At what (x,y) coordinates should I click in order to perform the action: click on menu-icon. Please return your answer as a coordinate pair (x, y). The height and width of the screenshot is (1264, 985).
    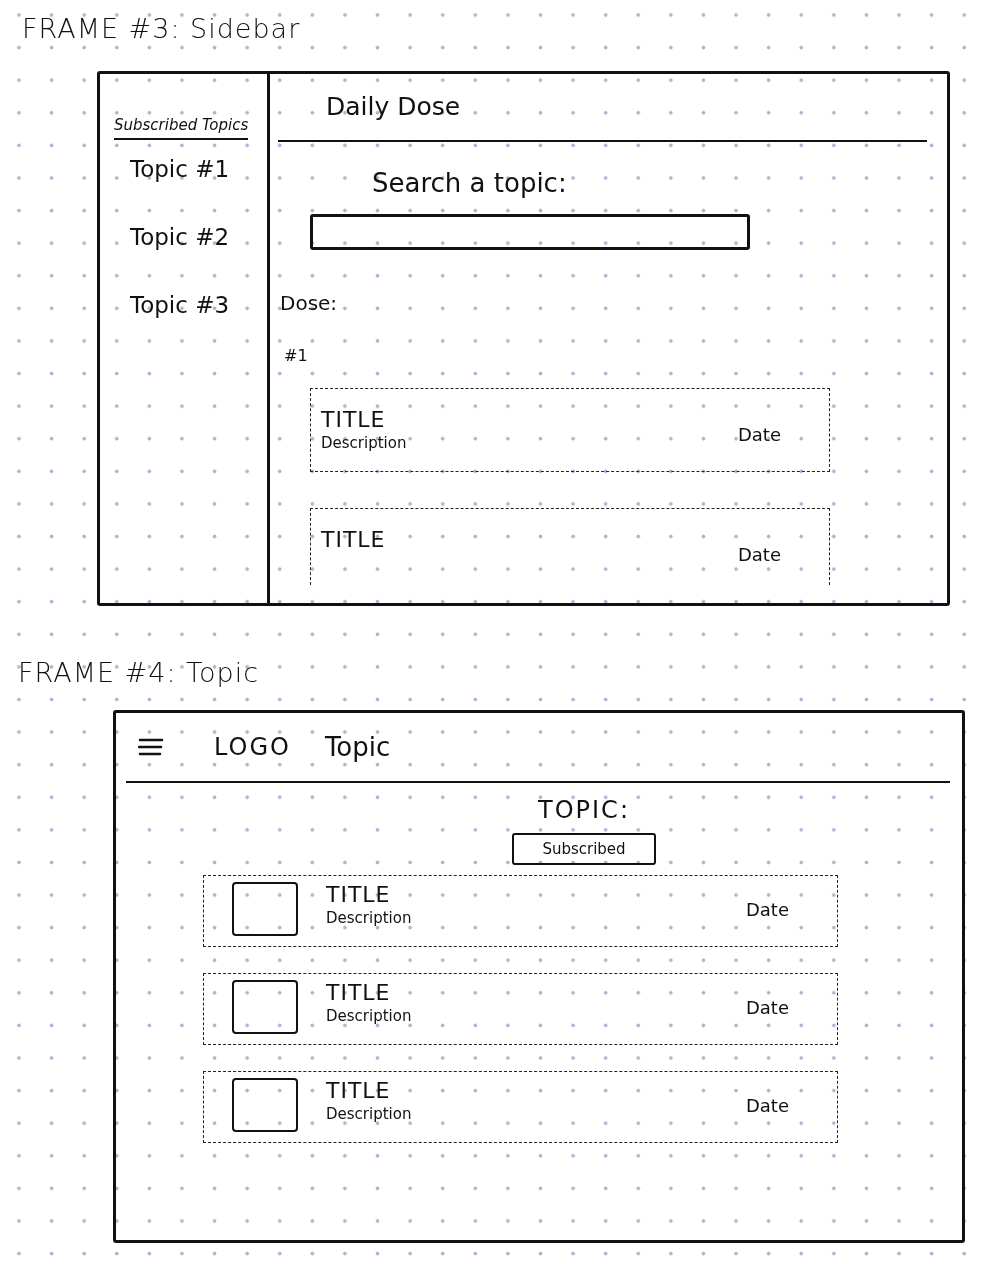
    Looking at the image, I should click on (151, 747).